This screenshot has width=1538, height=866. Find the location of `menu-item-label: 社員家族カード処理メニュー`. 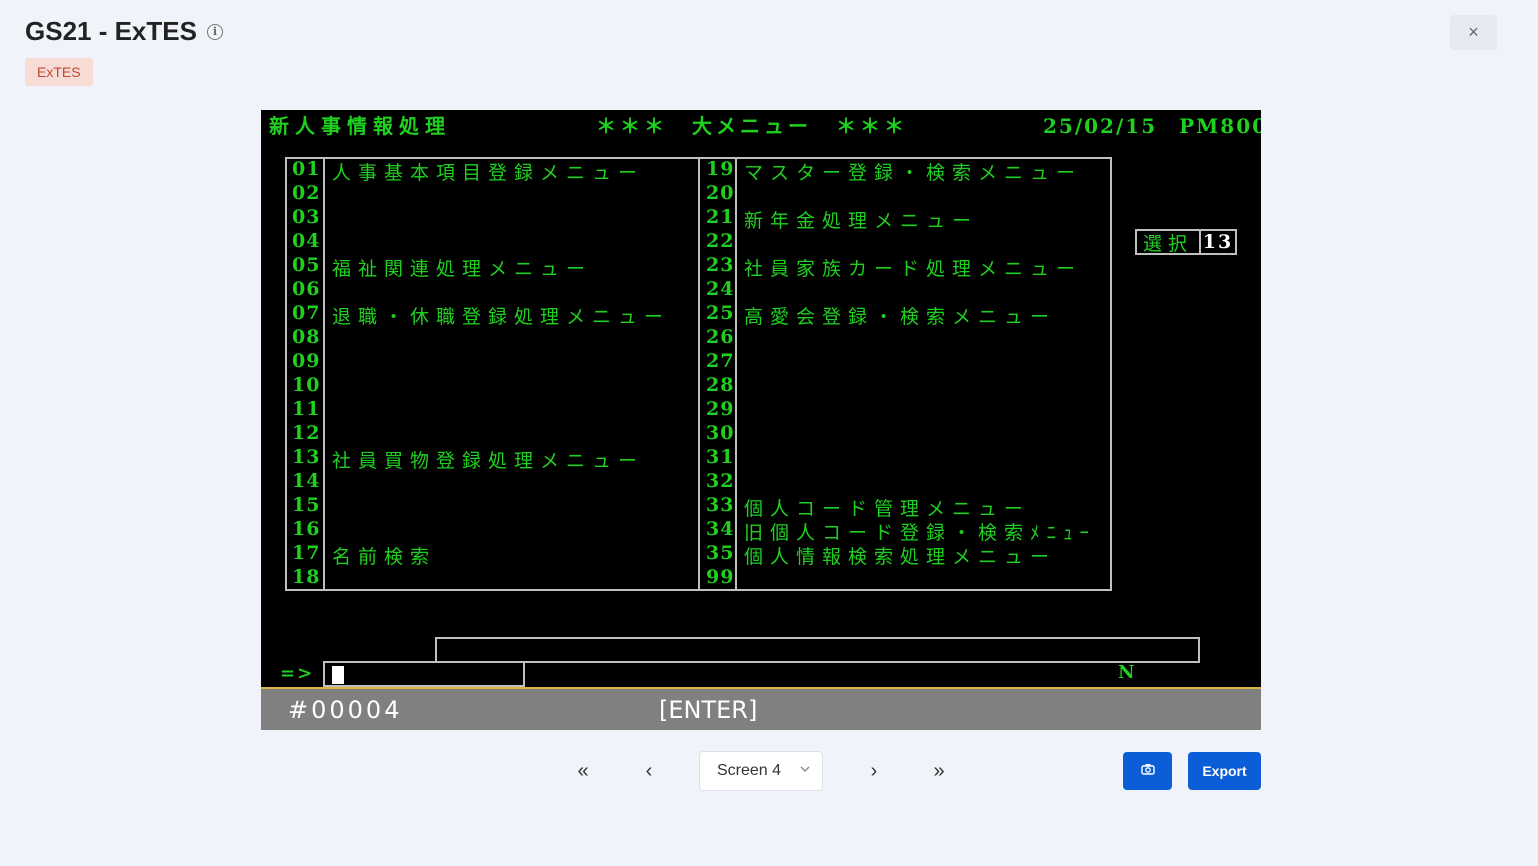

menu-item-label: 社員家族カード処理メニュー is located at coordinates (913, 269).